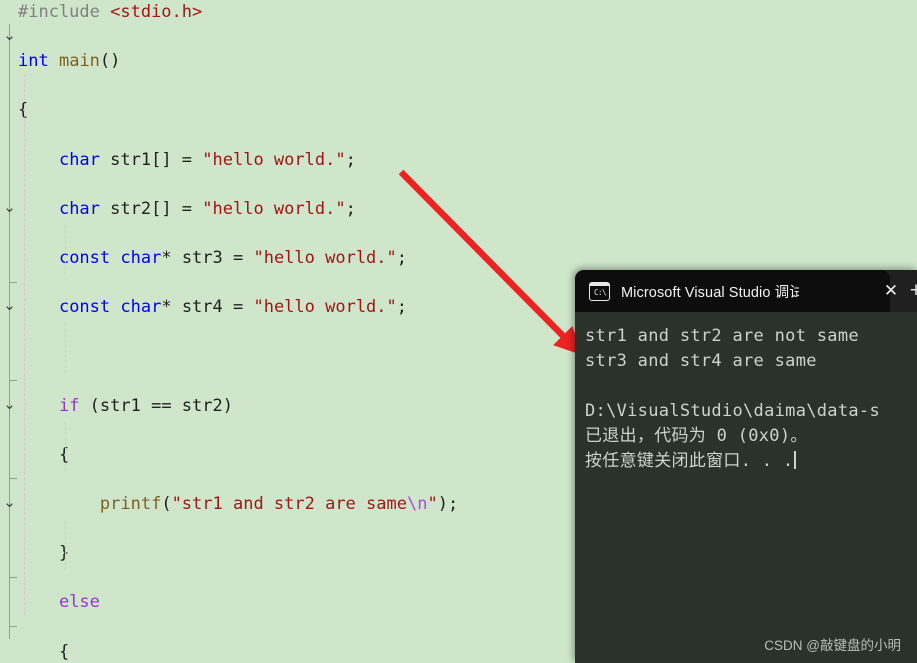 The width and height of the screenshot is (917, 663). Describe the element at coordinates (417, 503) in the screenshot. I see `code-token: \n` at that location.